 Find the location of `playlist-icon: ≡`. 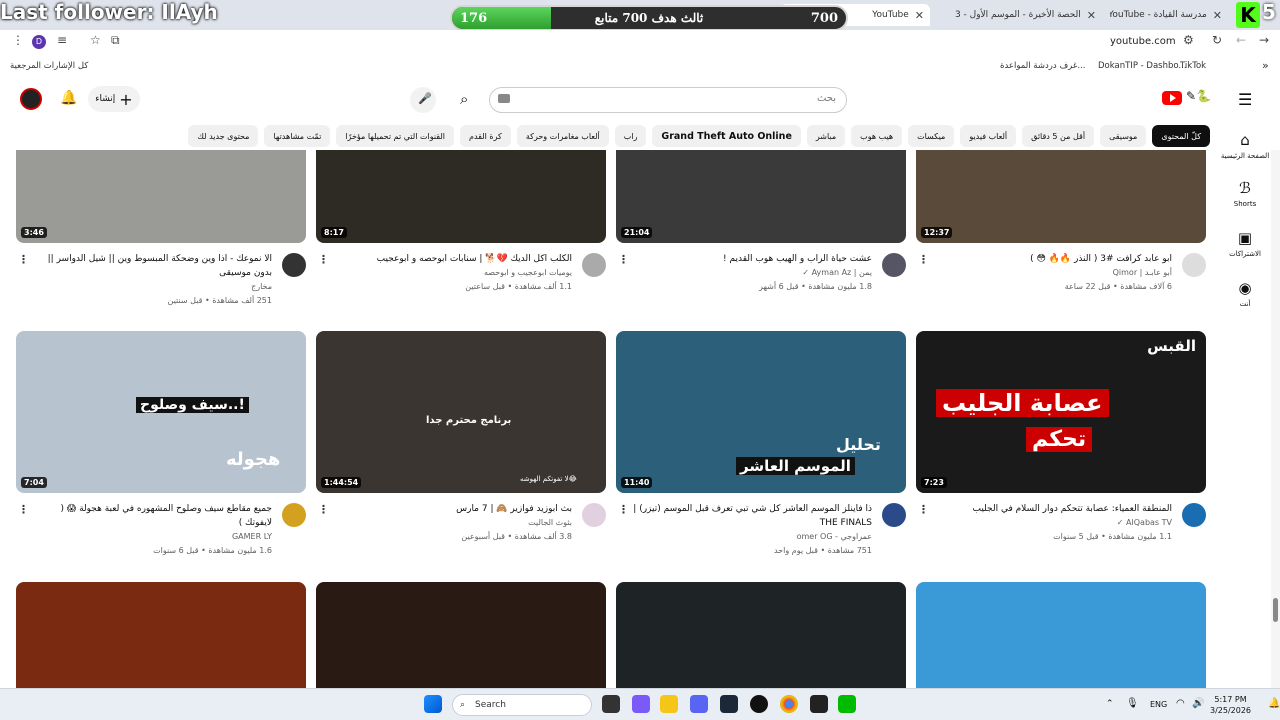

playlist-icon: ≡ is located at coordinates (62, 40).